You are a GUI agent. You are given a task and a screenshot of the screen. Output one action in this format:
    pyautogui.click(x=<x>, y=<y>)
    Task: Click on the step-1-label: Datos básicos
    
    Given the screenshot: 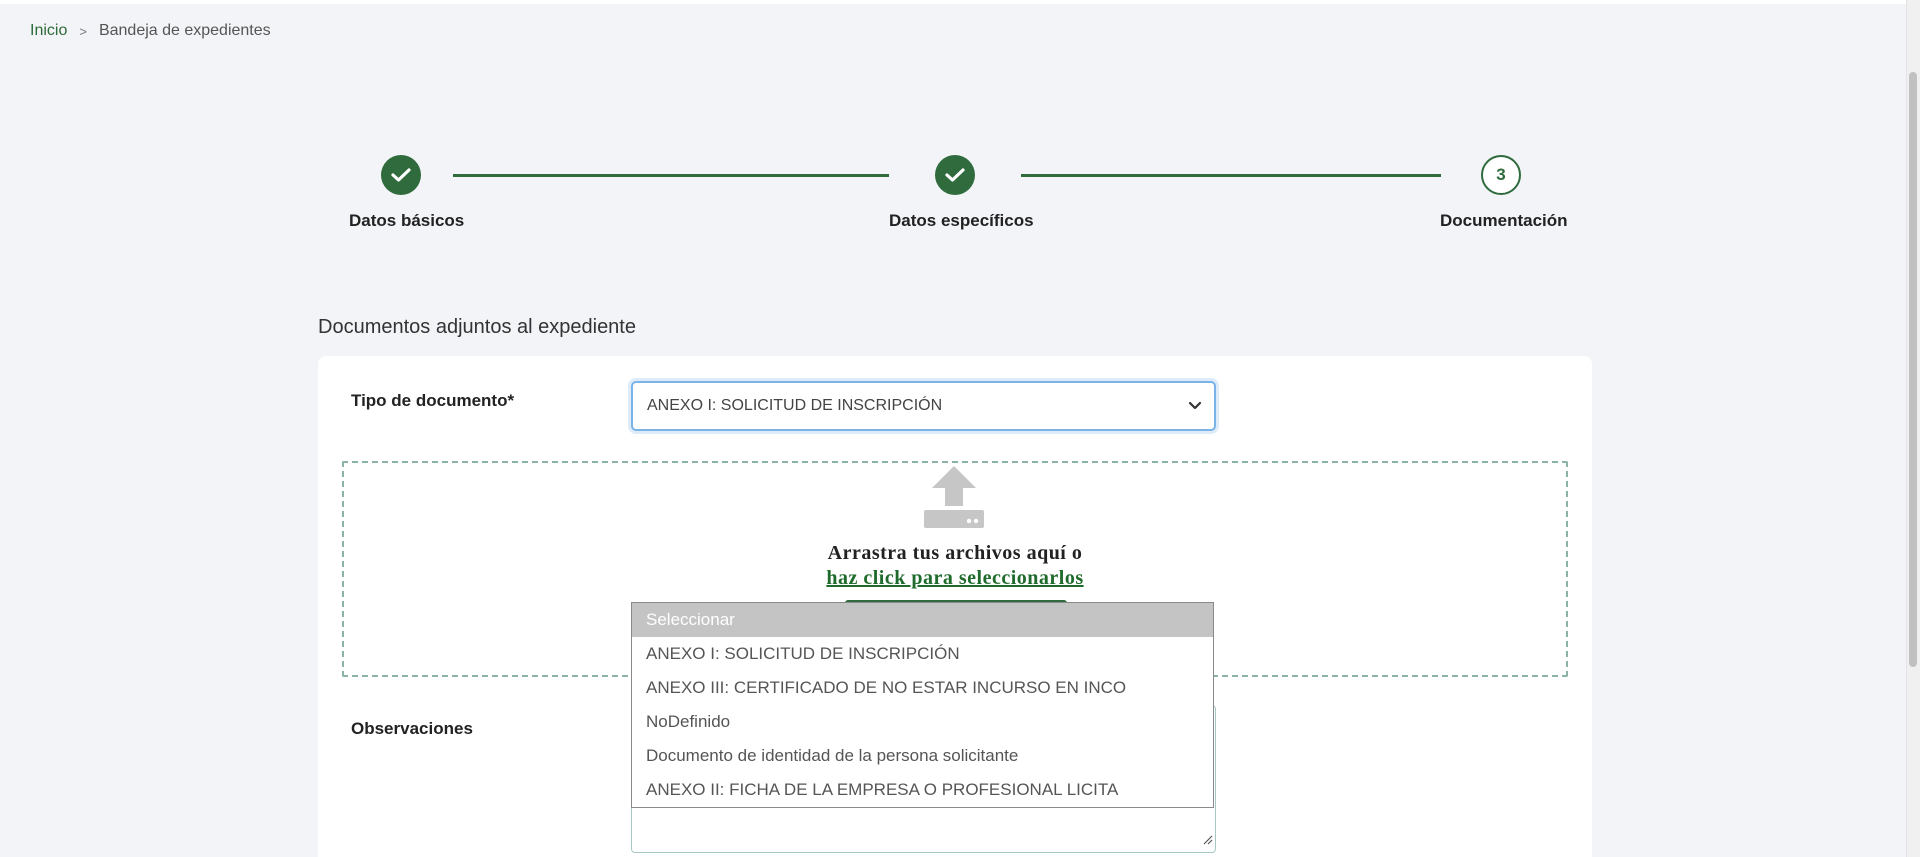 What is the action you would take?
    pyautogui.click(x=407, y=220)
    